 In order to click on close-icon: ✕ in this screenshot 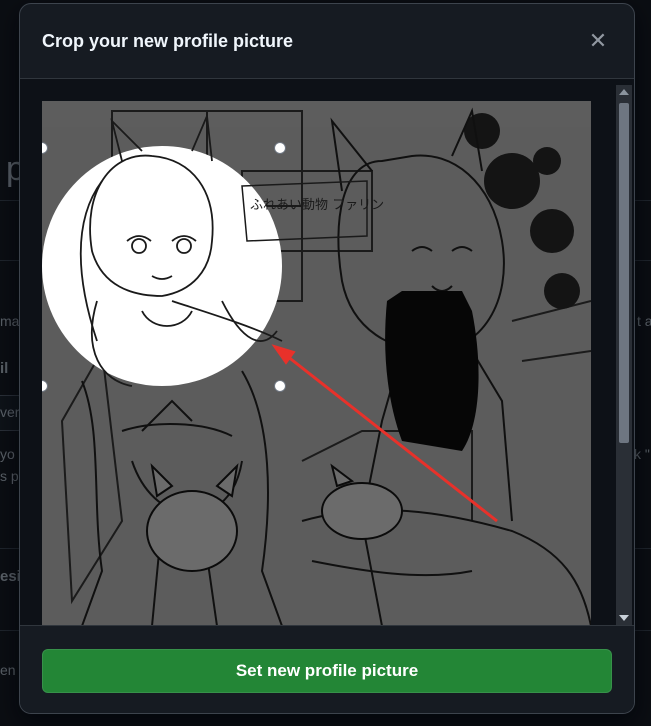, I will do `click(598, 41)`.